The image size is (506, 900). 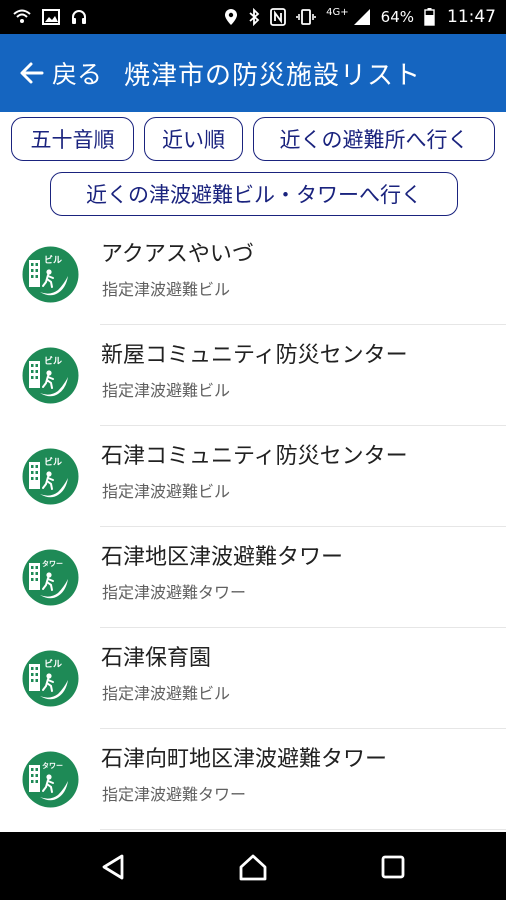 I want to click on facility-name: アクアスやいづ, so click(x=177, y=254).